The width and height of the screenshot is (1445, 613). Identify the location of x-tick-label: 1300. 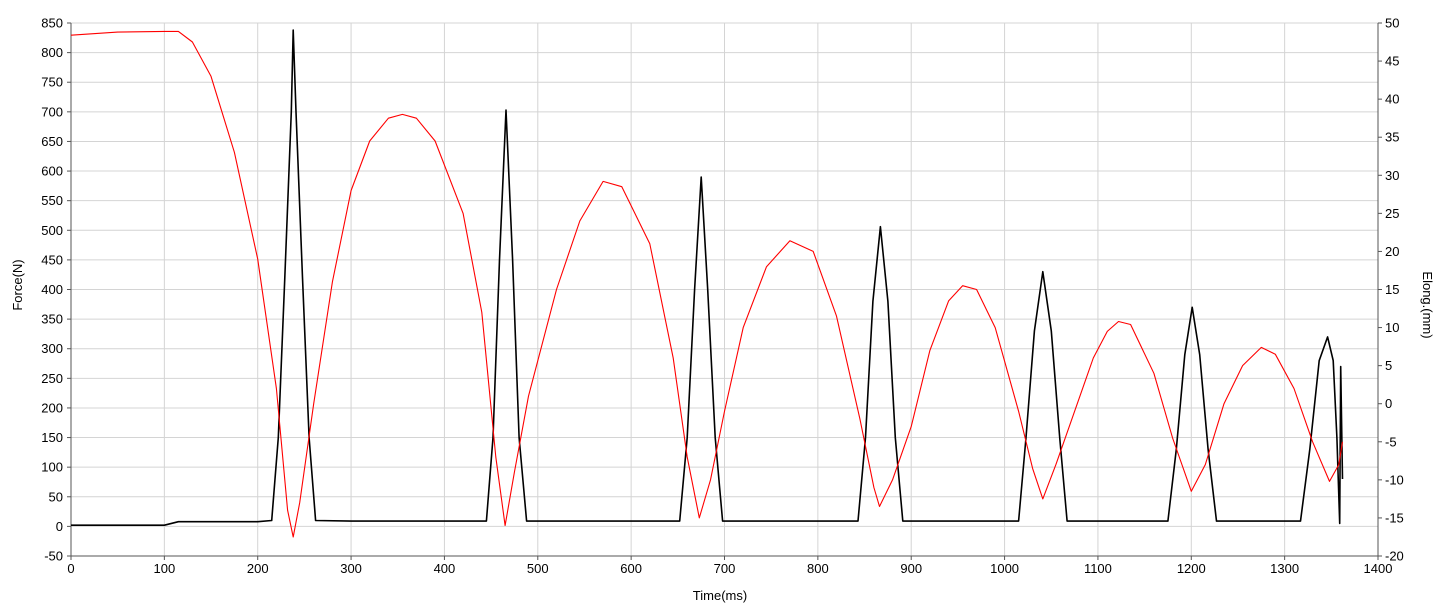
(1284, 568).